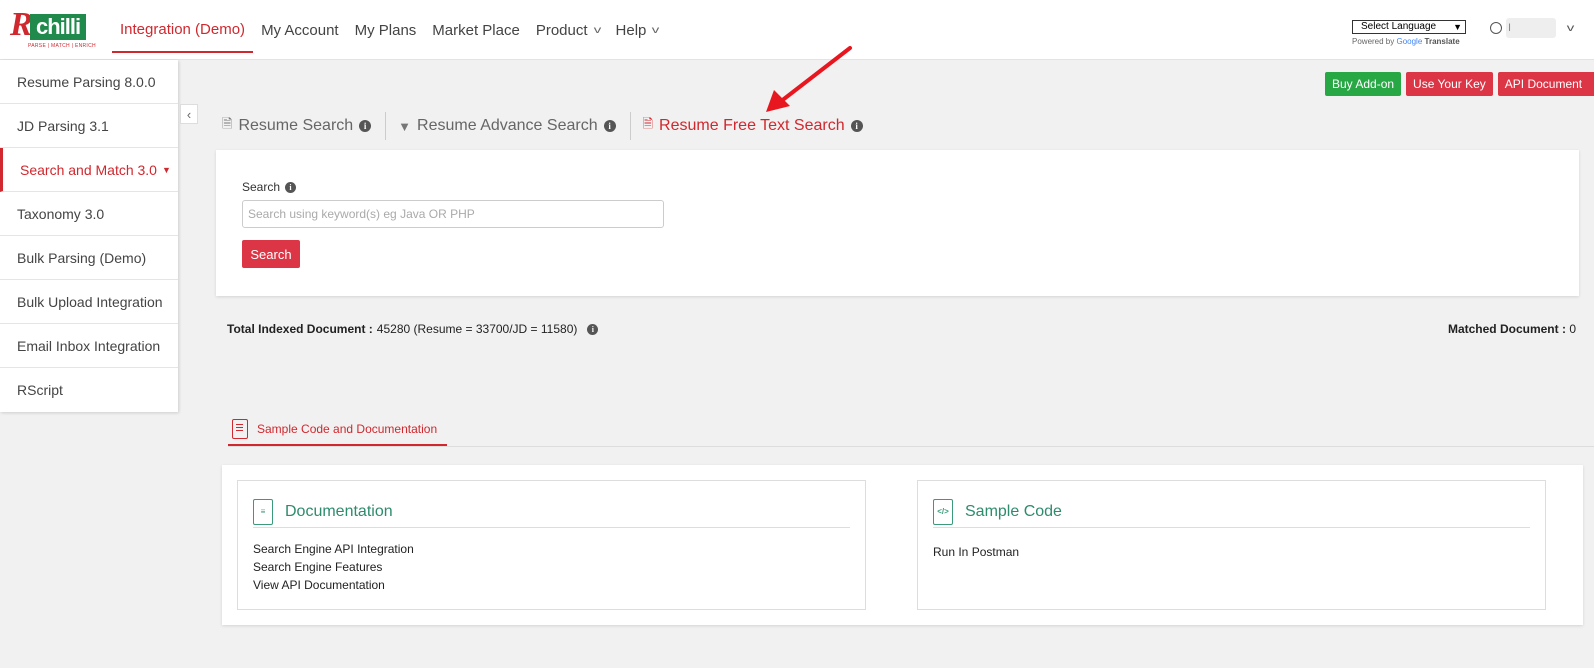 This screenshot has height=668, width=1594. What do you see at coordinates (347, 429) in the screenshot?
I see `tab-label: Sample Code and Documentation` at bounding box center [347, 429].